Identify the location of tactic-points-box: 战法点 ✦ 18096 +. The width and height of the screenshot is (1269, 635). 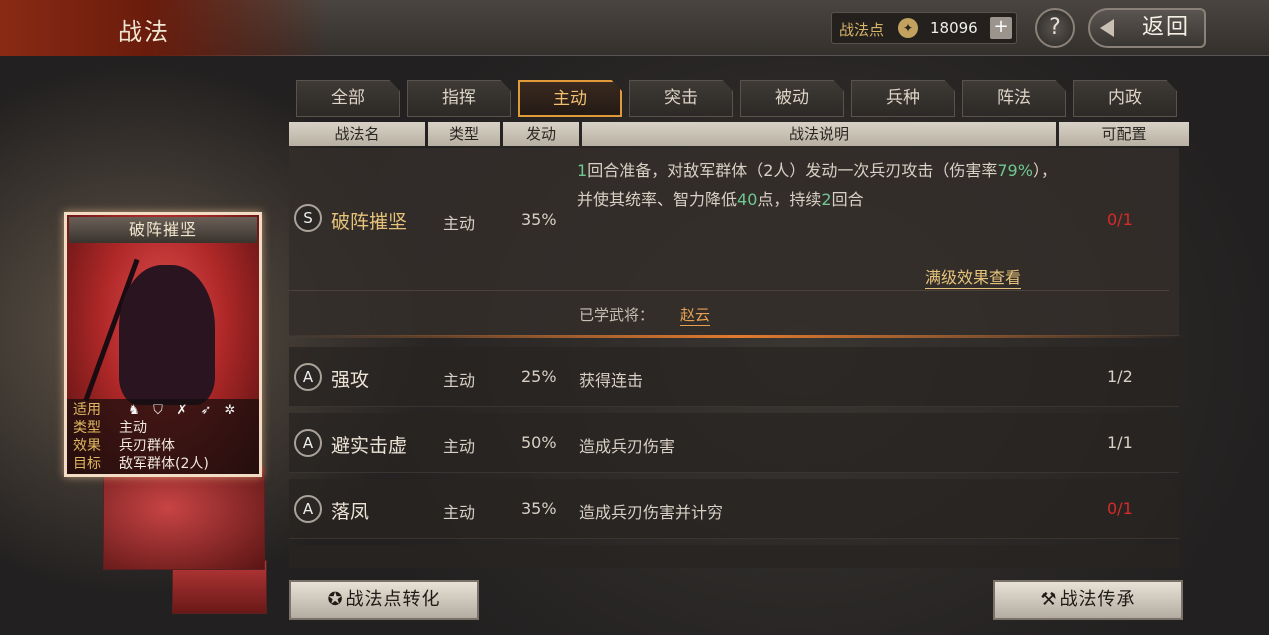
(924, 28).